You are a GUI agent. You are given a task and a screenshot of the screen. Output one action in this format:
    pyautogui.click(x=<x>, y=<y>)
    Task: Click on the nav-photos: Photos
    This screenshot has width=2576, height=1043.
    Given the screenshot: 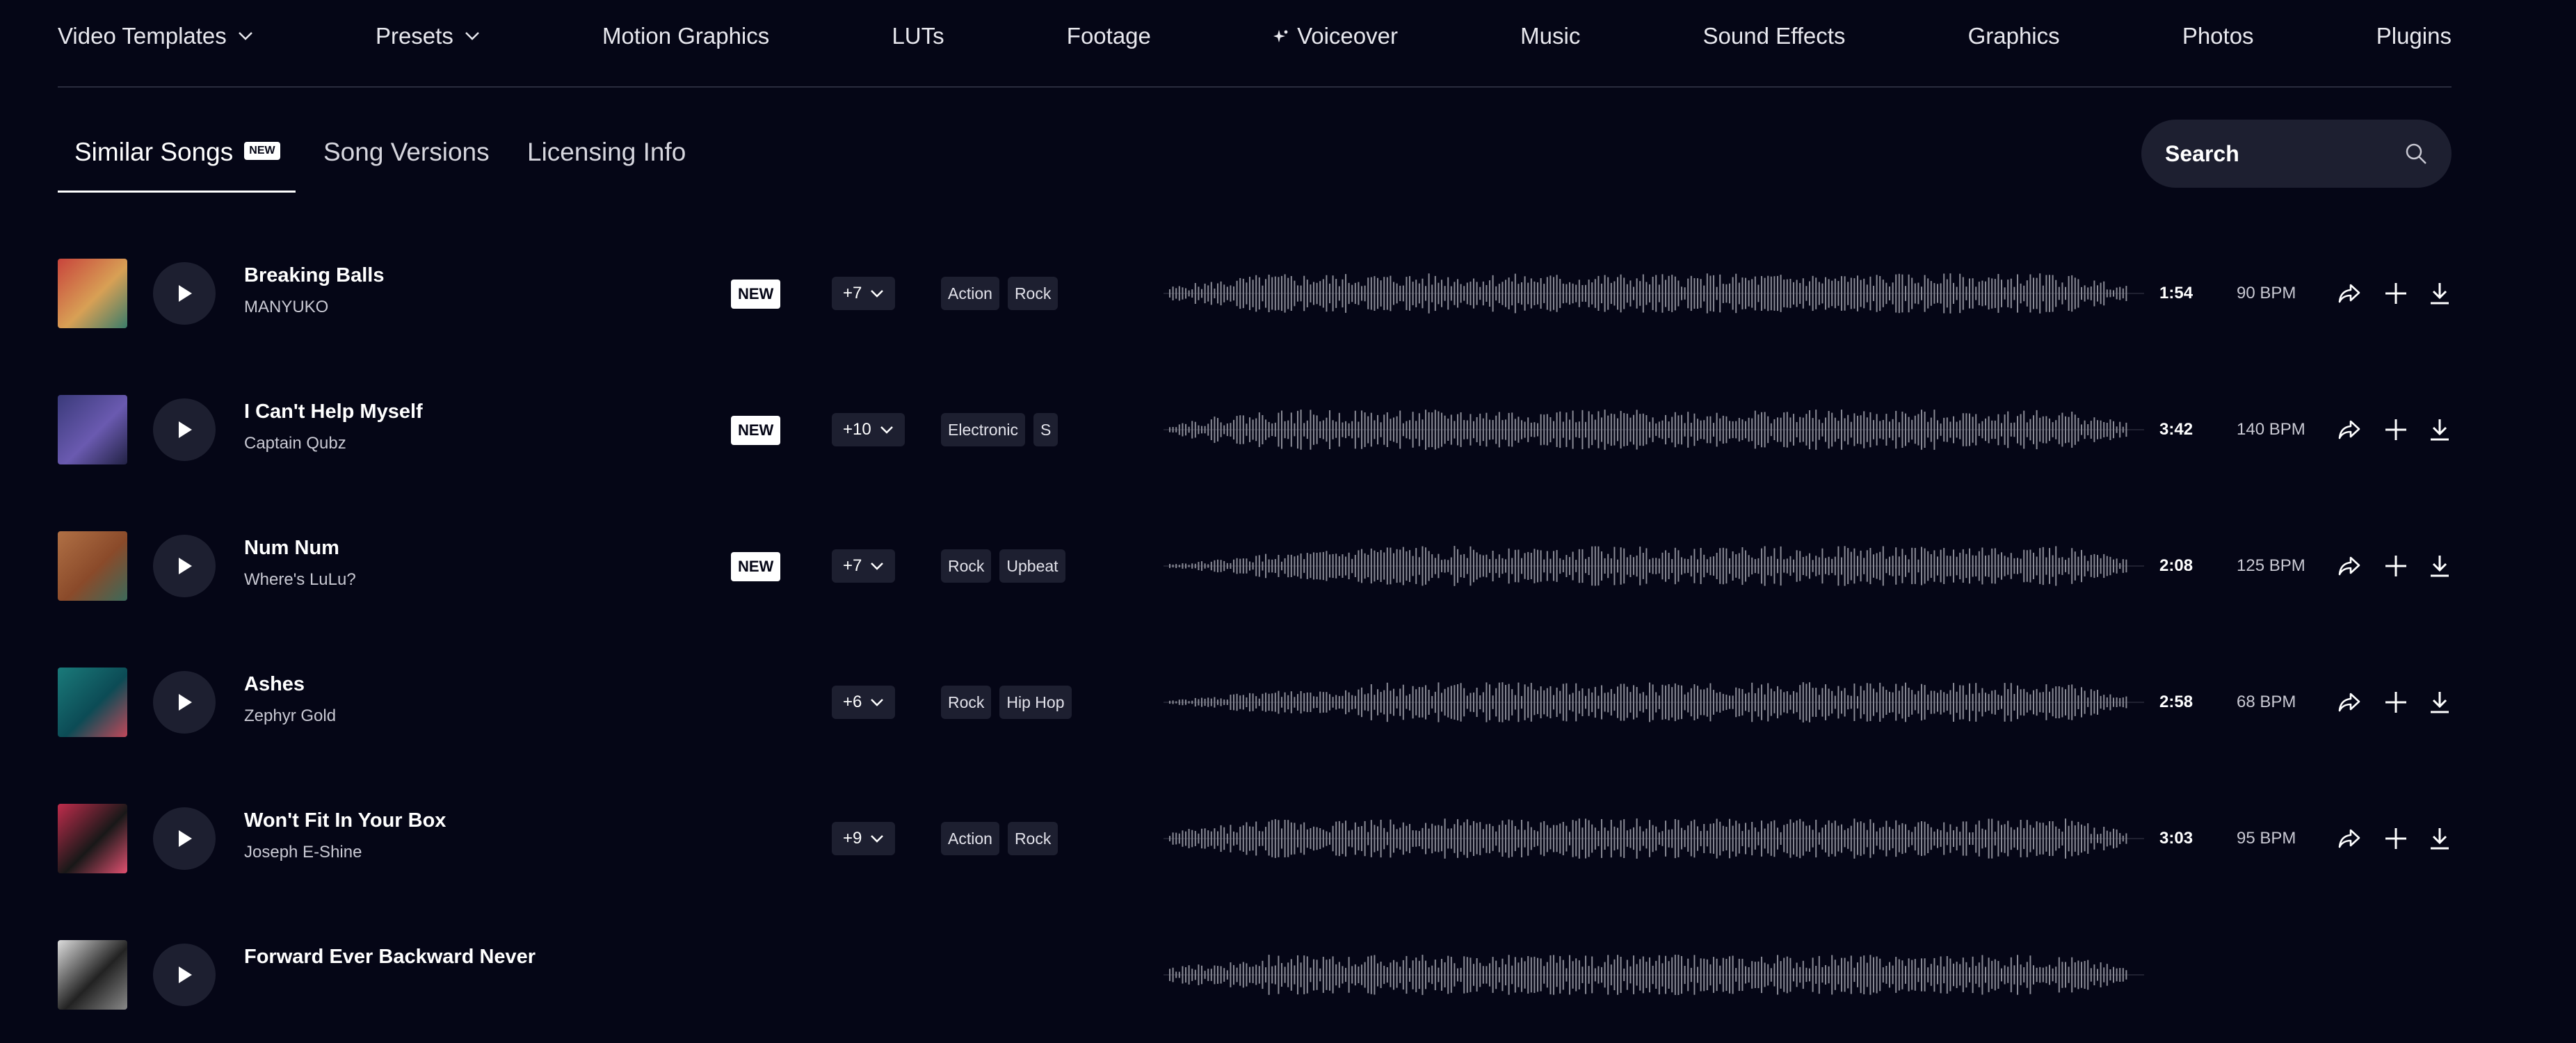 What is the action you would take?
    pyautogui.click(x=2218, y=36)
    